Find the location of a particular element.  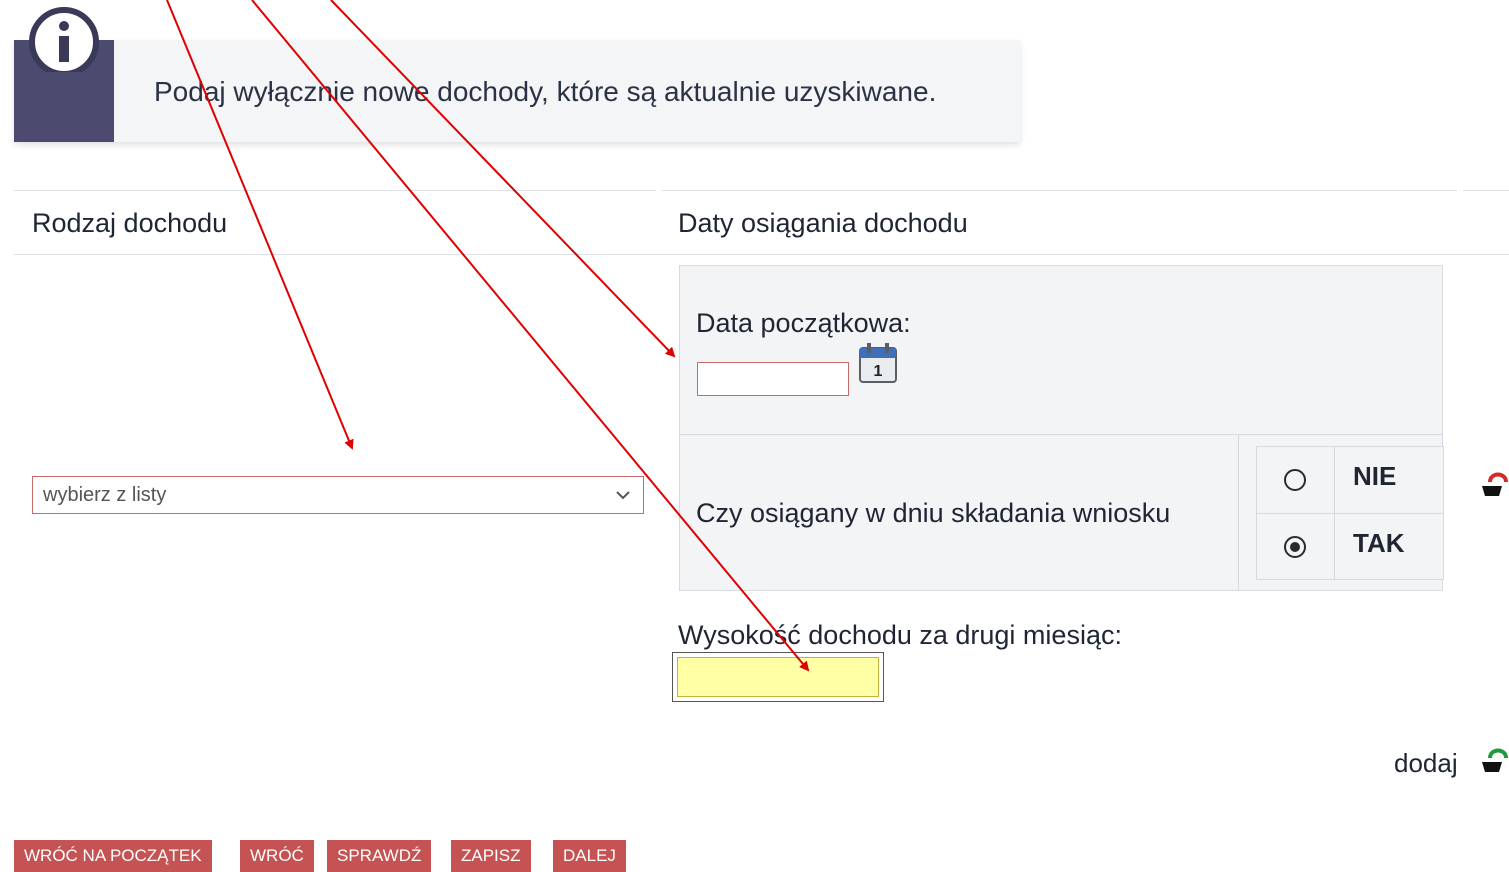

radio-button-nie is located at coordinates (1295, 480).